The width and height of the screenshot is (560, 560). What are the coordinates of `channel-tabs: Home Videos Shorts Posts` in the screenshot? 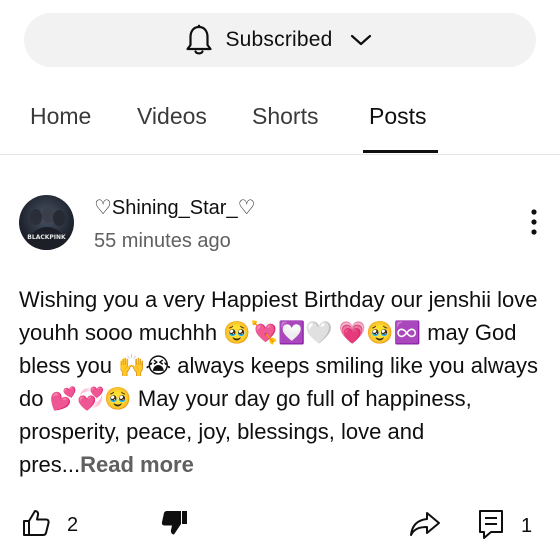 It's located at (280, 125).